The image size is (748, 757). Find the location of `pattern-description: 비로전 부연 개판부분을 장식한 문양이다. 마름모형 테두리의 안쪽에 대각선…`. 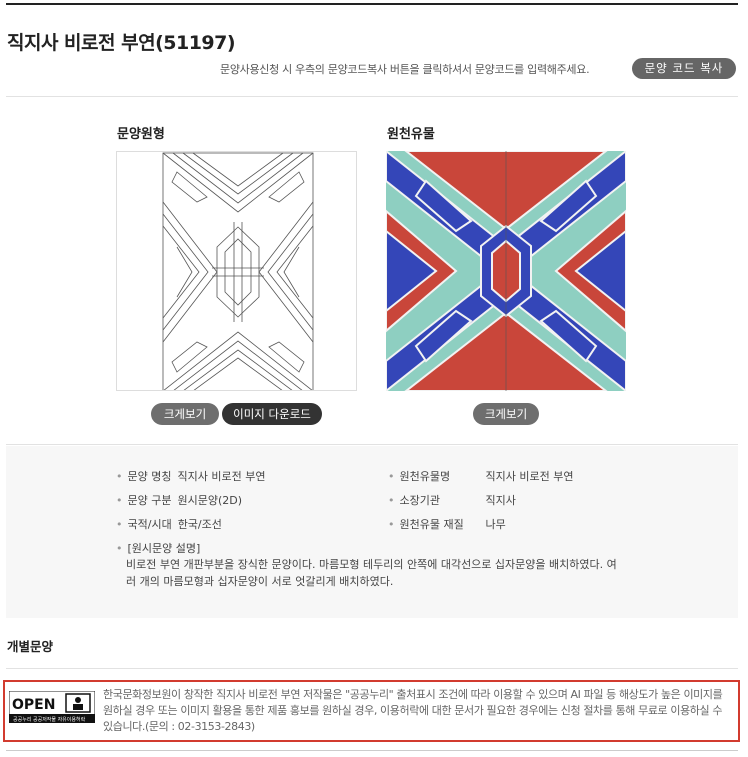

pattern-description: 비로전 부연 개판부분을 장식한 문양이다. 마름모형 테두리의 안쪽에 대각선… is located at coordinates (371, 573).